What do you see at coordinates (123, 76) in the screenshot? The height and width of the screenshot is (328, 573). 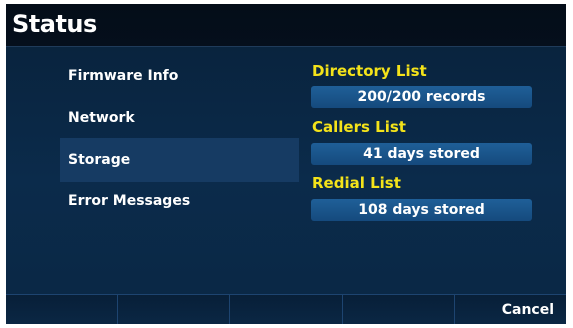 I see `menu-item-label: Firmware Info` at bounding box center [123, 76].